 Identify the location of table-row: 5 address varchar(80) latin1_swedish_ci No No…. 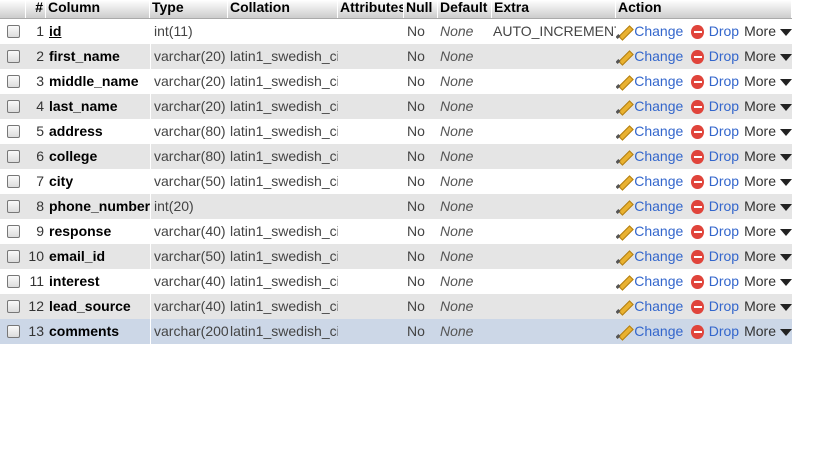
(396, 131).